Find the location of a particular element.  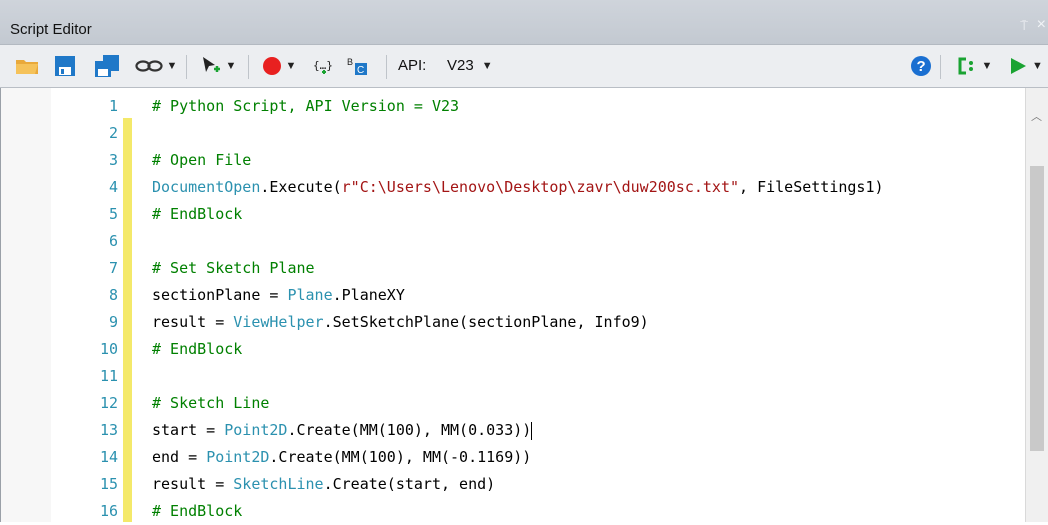

code-token-plain: .PlaneXY is located at coordinates (368, 295).